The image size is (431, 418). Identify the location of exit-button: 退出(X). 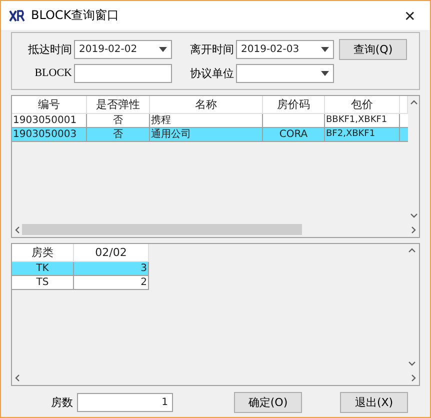
(374, 402).